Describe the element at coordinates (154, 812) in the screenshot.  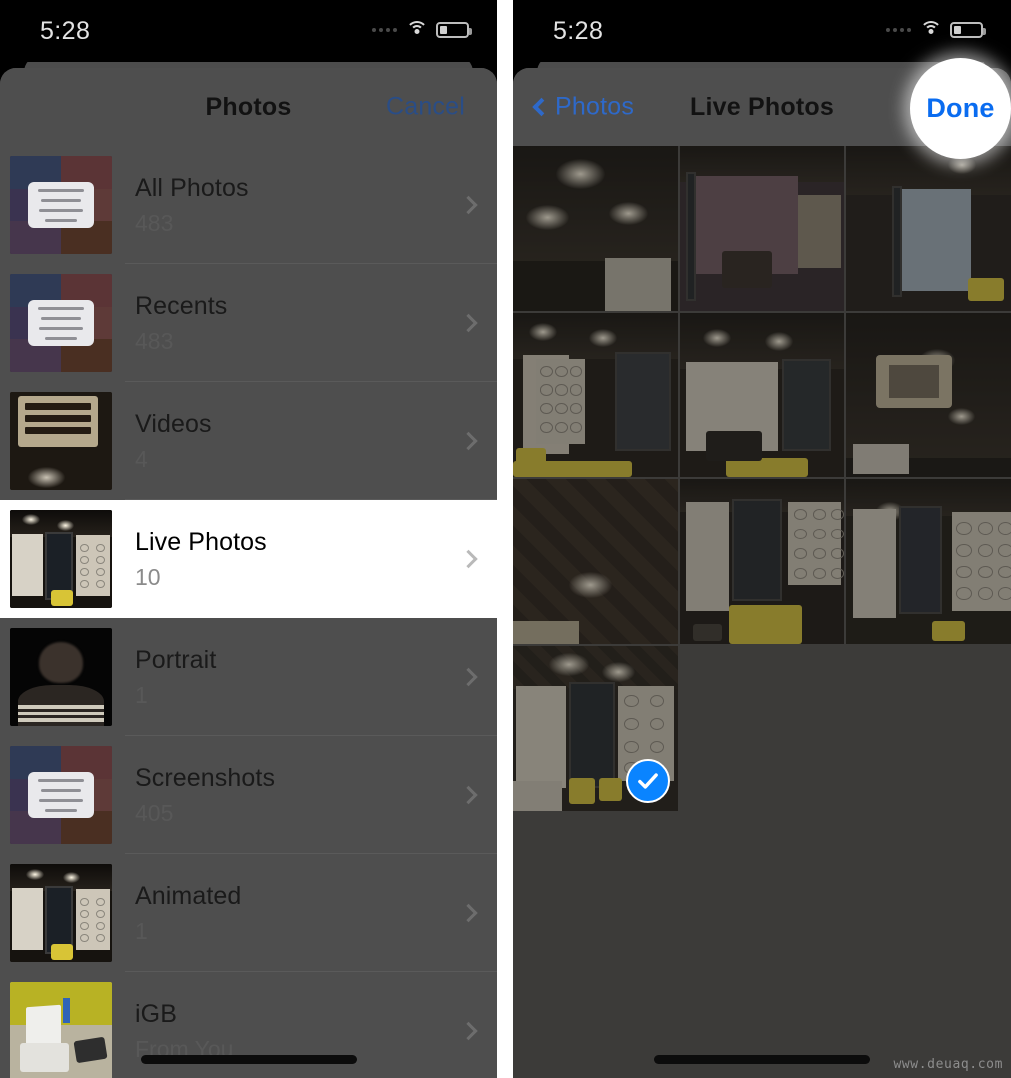
I see `album-count: 405` at that location.